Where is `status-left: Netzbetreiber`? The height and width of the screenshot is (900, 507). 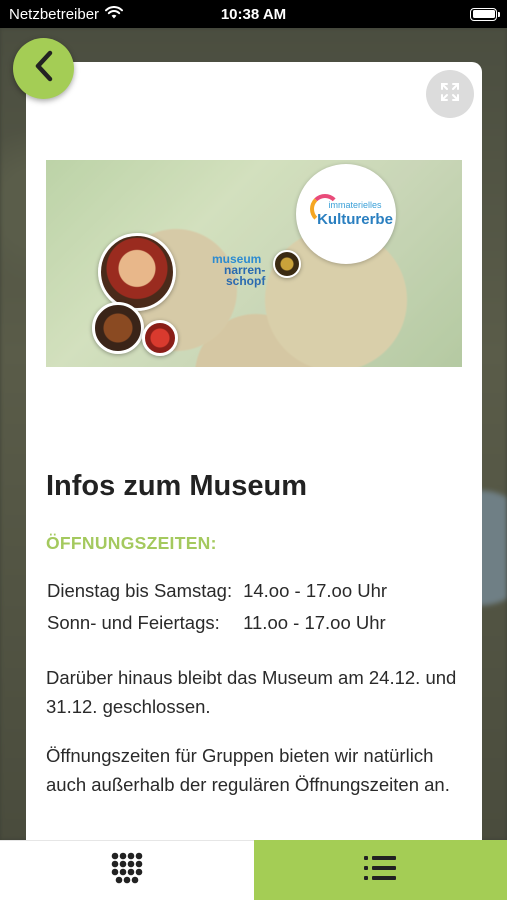 status-left: Netzbetreiber is located at coordinates (66, 14).